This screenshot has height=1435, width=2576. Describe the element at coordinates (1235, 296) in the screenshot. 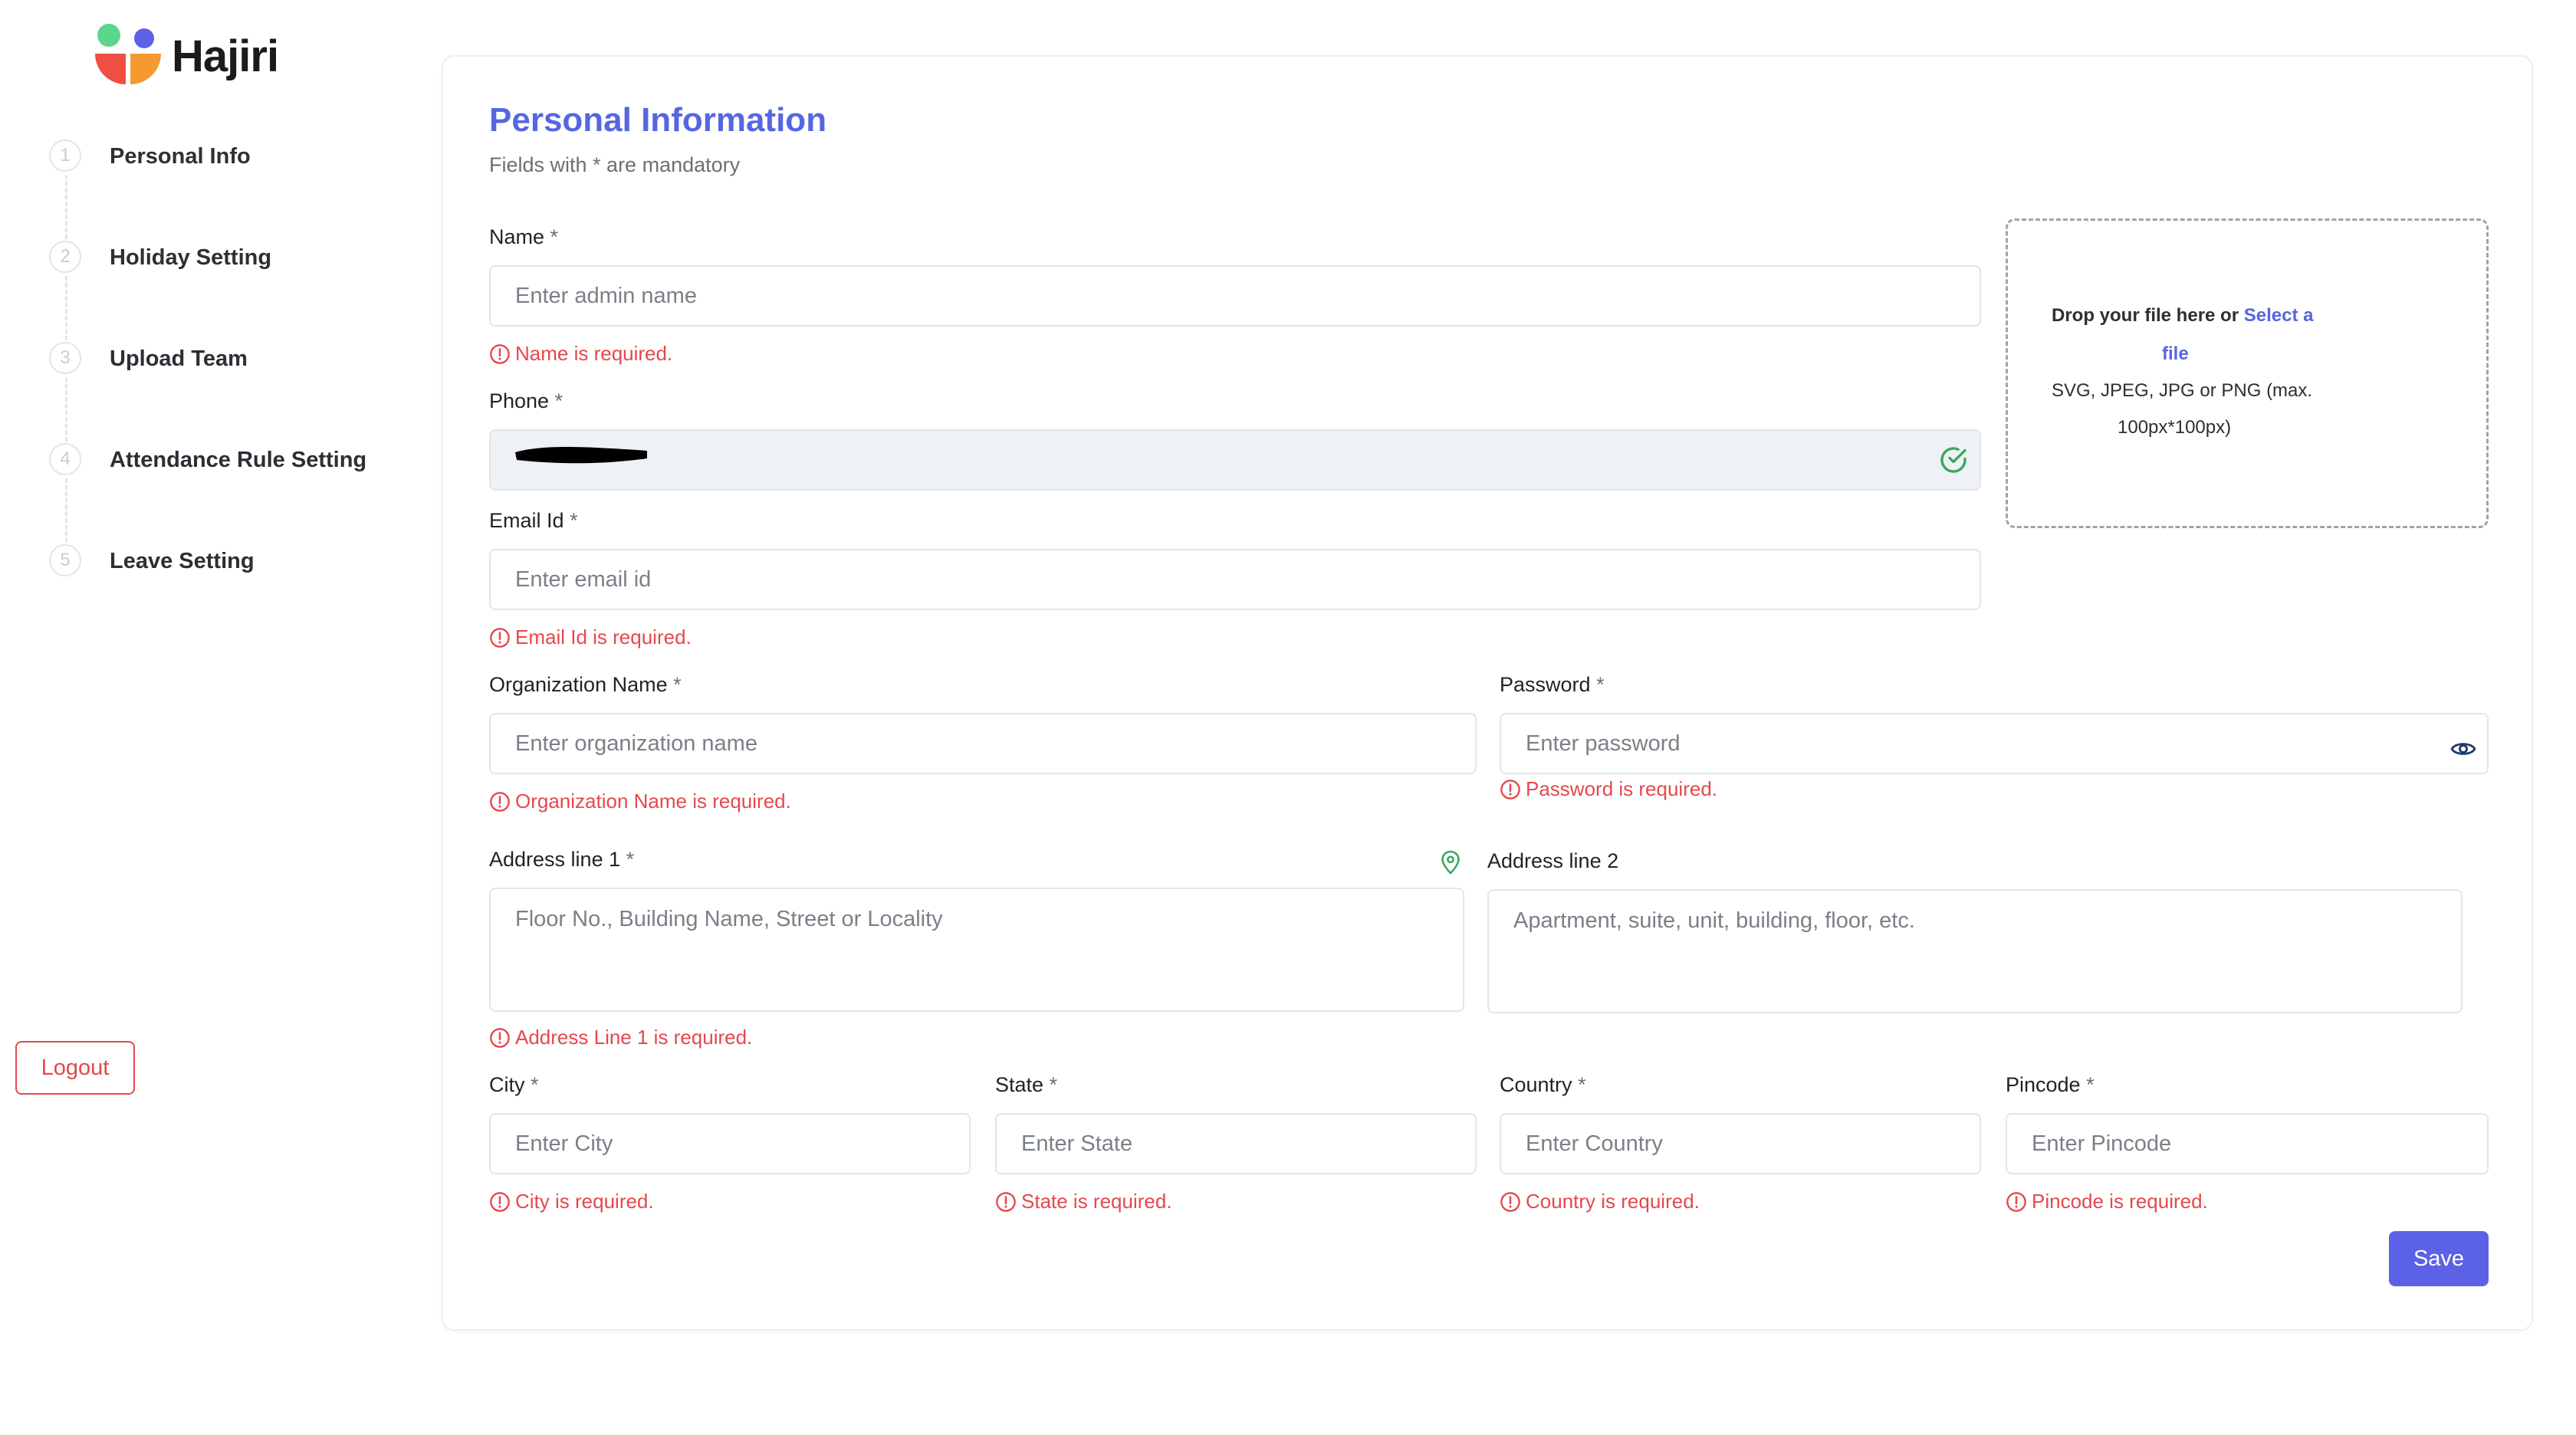

I see `name-input` at that location.